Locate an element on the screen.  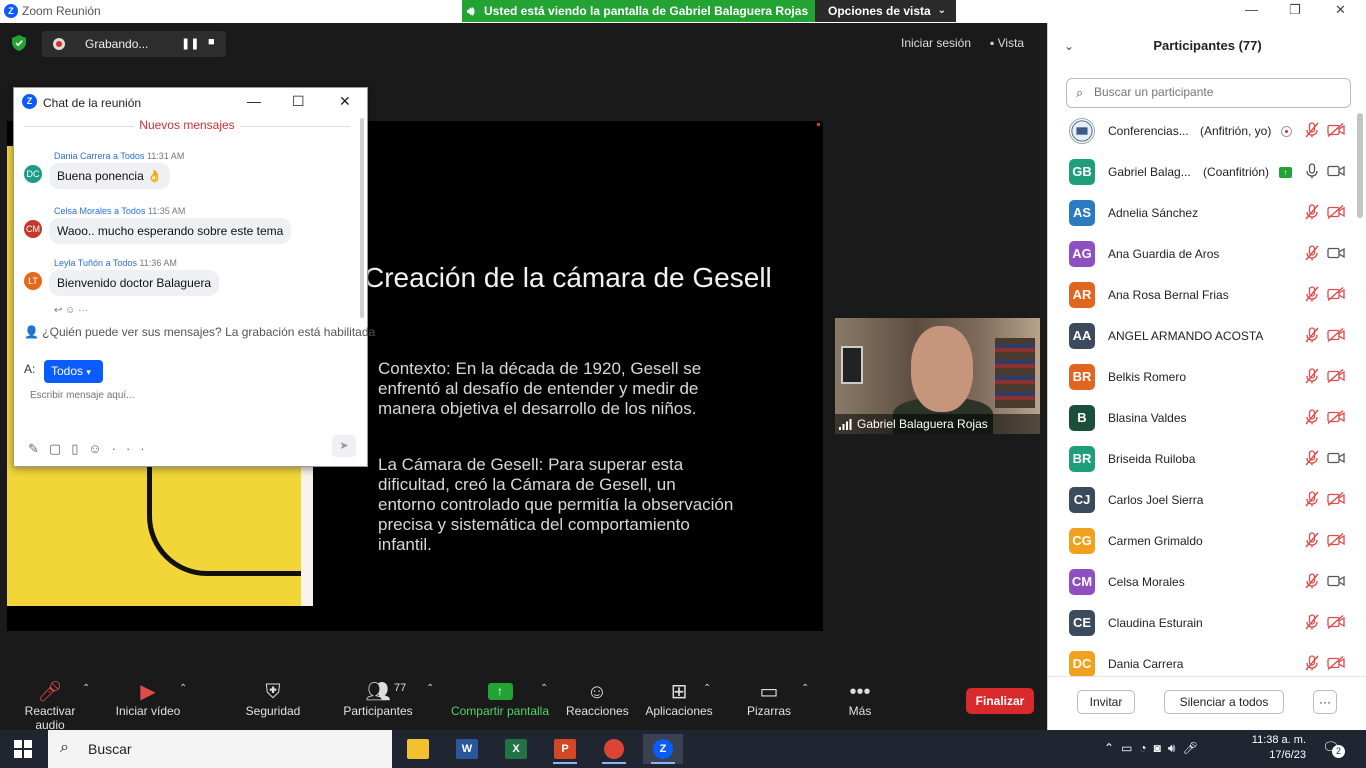
participant-row: AA ANGEL ARMANDO ACOSTA is located at coordinates (1207, 339).